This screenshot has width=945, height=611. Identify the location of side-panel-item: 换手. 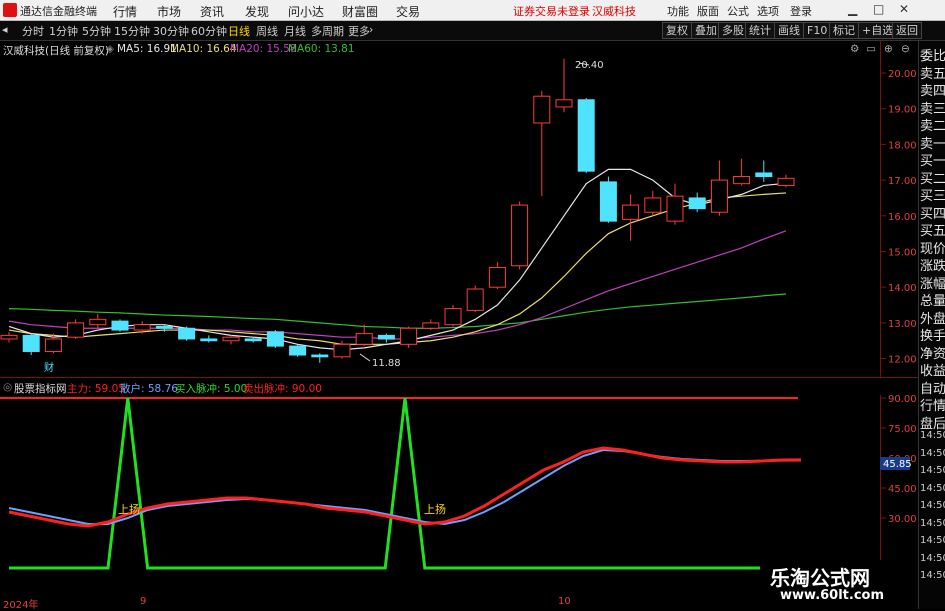
(932, 334).